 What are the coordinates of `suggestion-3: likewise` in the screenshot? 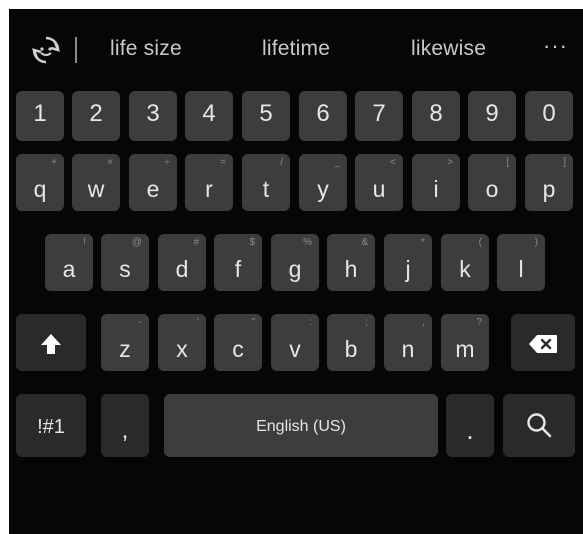 It's located at (448, 49).